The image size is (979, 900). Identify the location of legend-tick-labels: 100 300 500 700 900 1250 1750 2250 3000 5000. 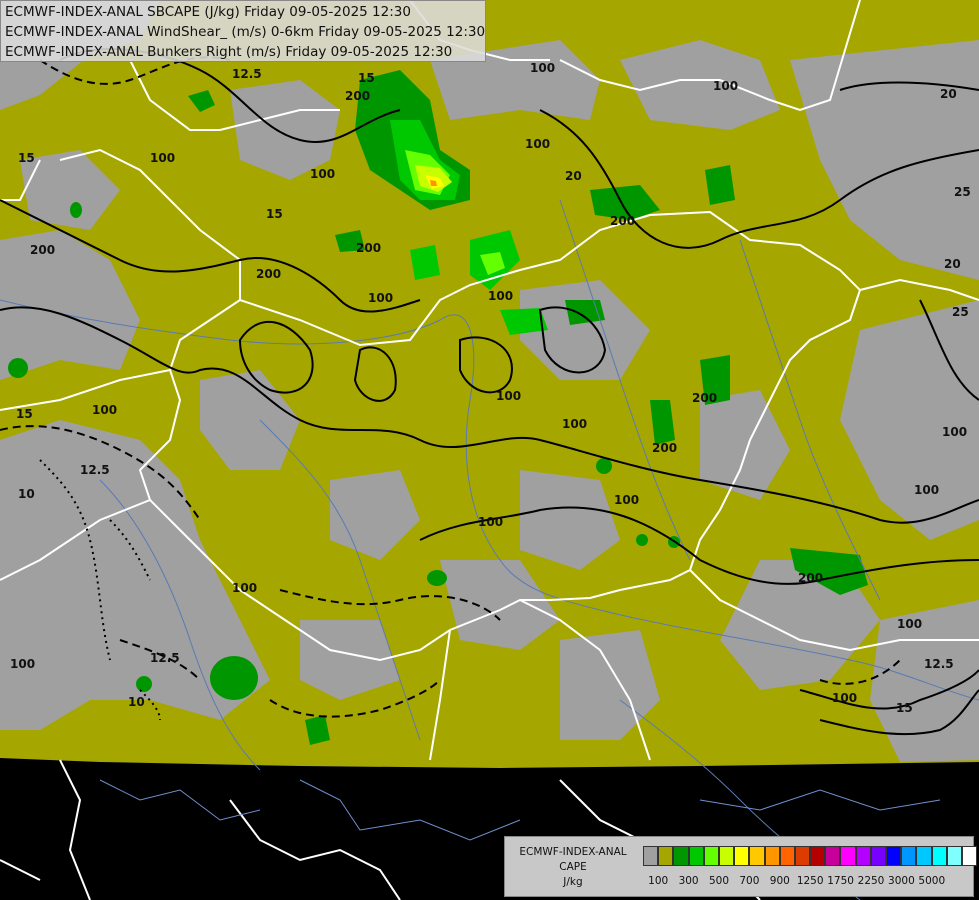
(808, 883).